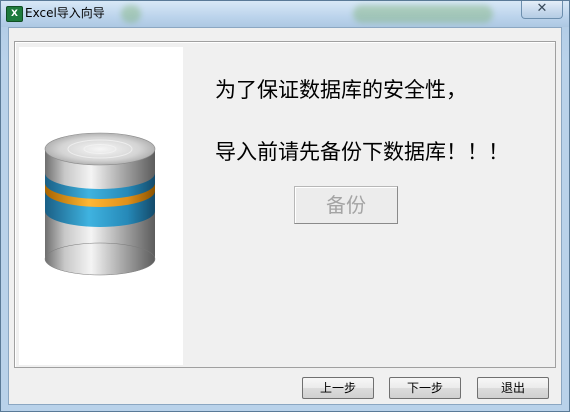  What do you see at coordinates (14, 14) in the screenshot?
I see `excel-app-icon: X` at bounding box center [14, 14].